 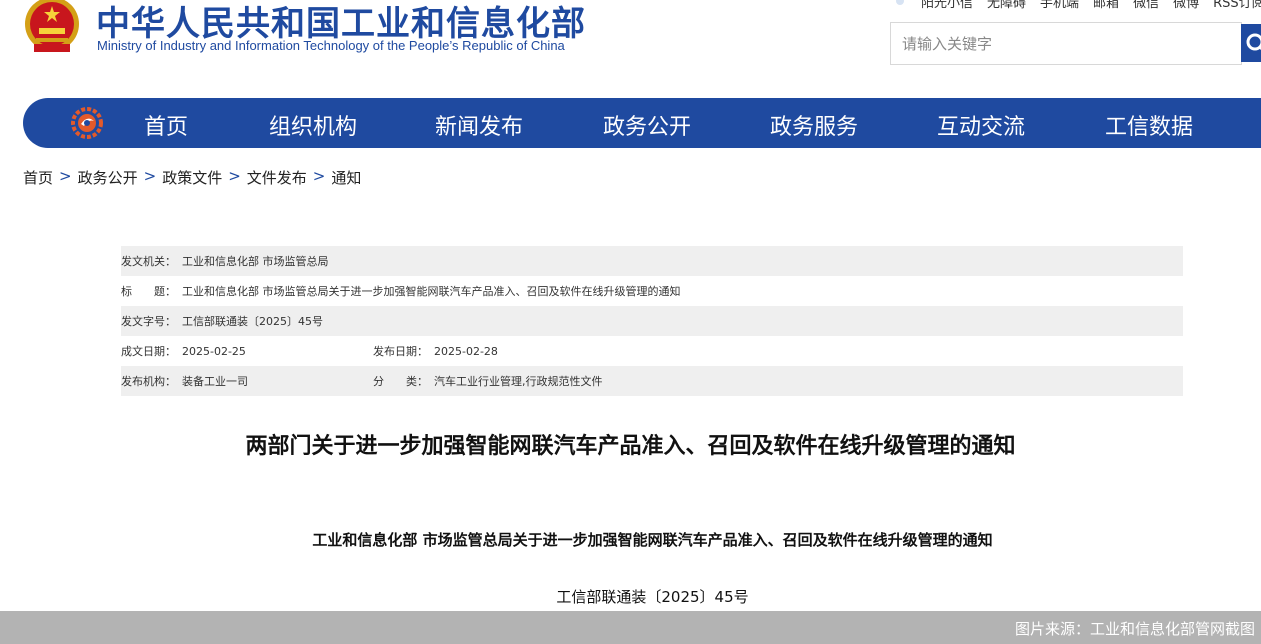 I want to click on meta-row-issuer: 发文机关： 工业和信息化部 市场监管总局, so click(x=652, y=261).